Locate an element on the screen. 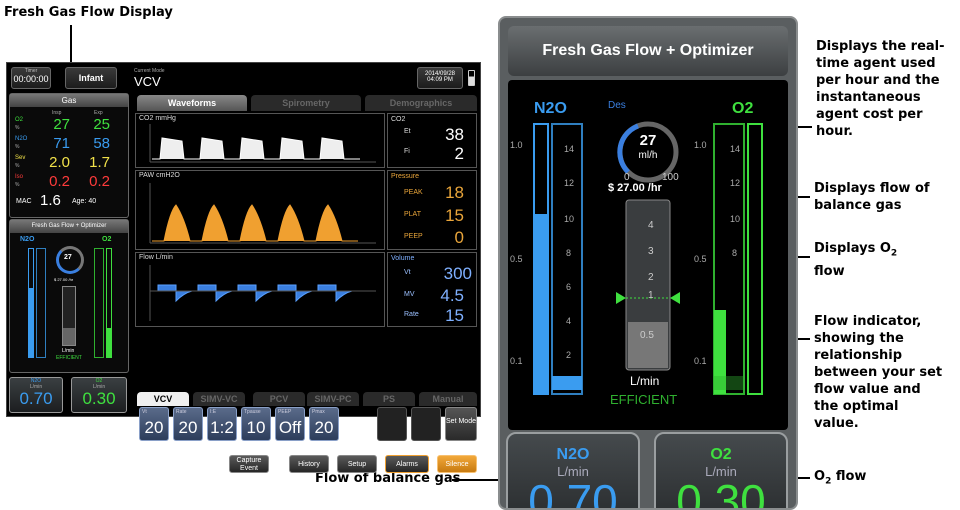 The height and width of the screenshot is (510, 960). optimizer-marker-left is located at coordinates (621, 298).